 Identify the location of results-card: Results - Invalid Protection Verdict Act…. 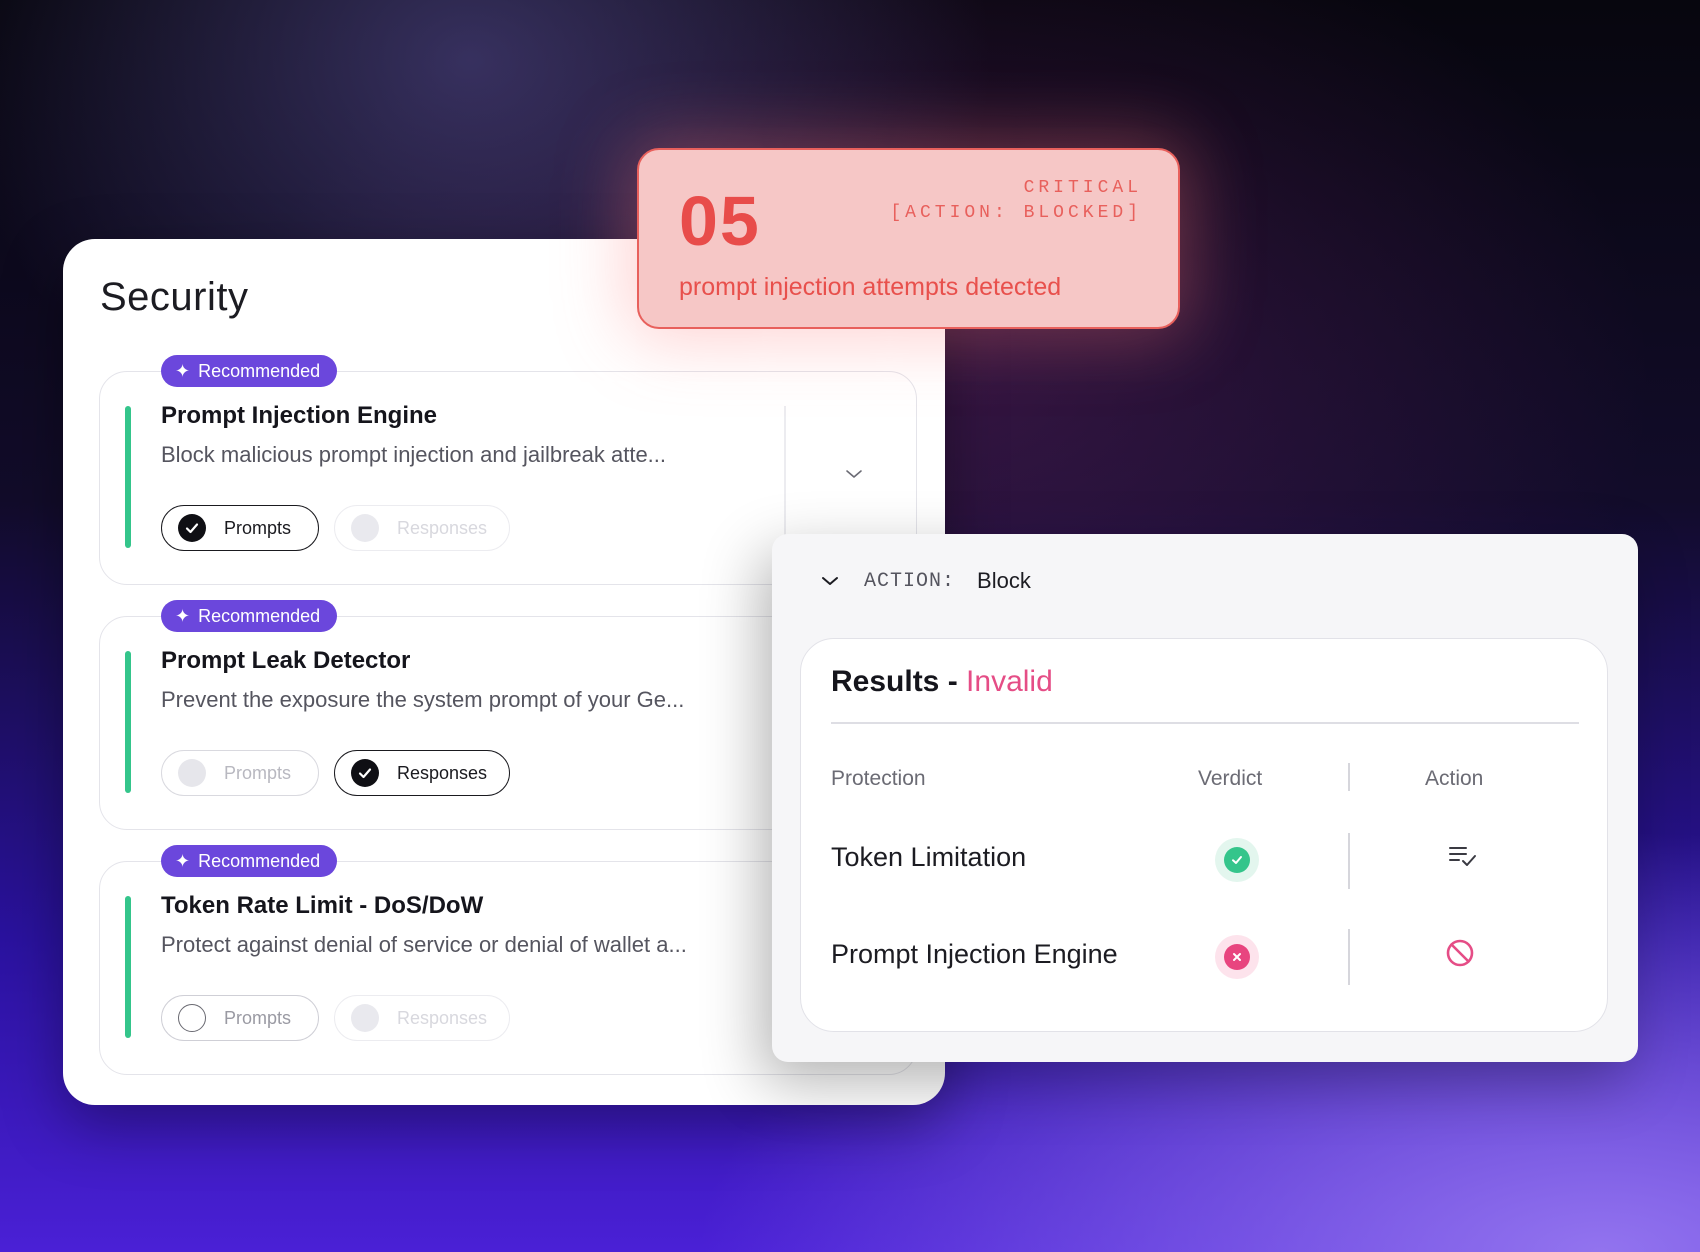
(1204, 835).